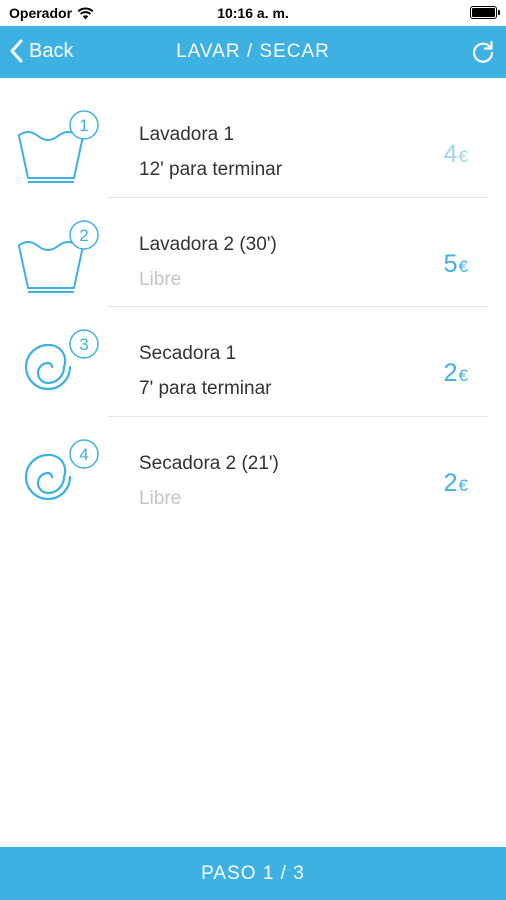 This screenshot has height=900, width=506. I want to click on back-button: Back, so click(41, 51).